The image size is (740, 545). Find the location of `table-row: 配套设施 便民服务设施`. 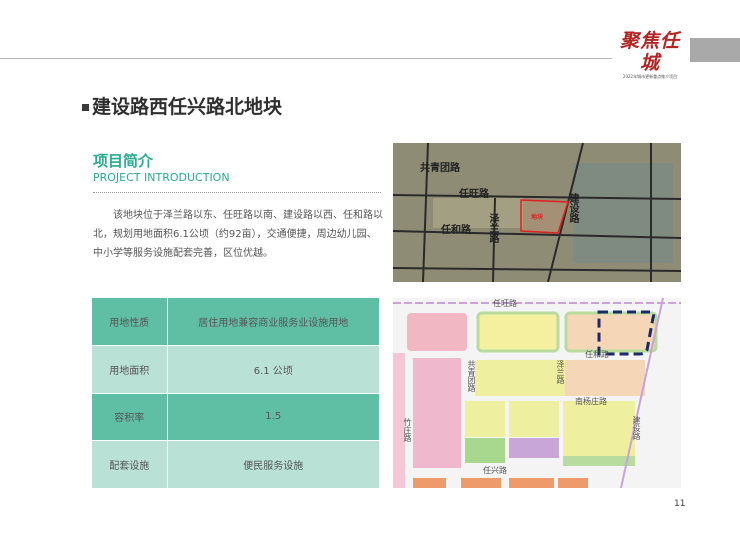

table-row: 配套设施 便民服务设施 is located at coordinates (236, 464).